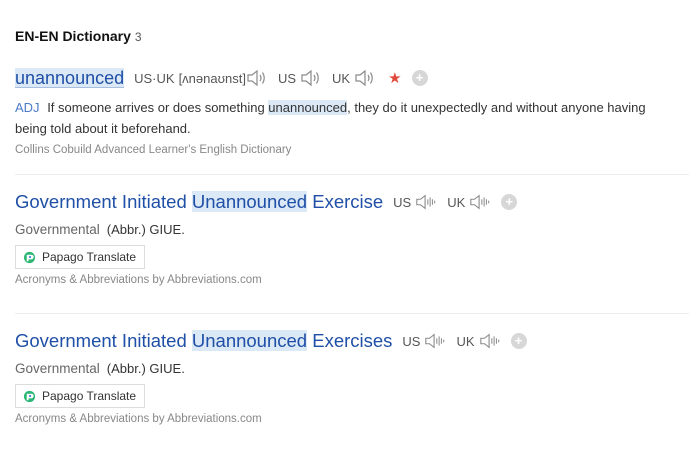  I want to click on section-header: EN-EN Dictionary 3, so click(78, 36).